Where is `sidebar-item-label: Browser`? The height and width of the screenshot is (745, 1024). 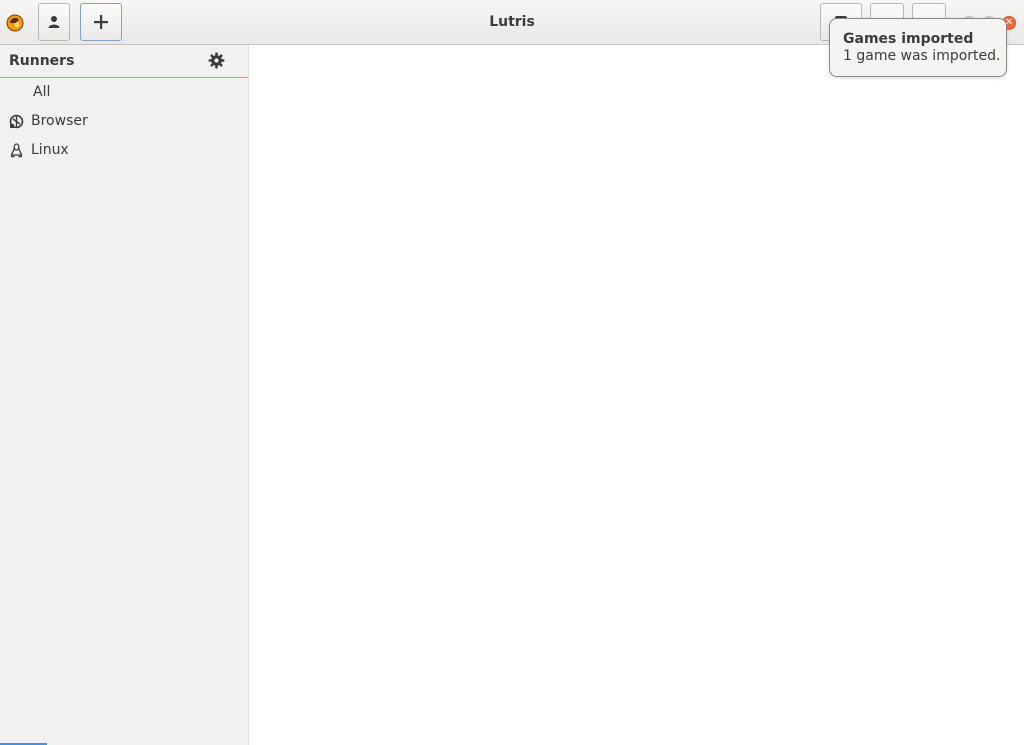
sidebar-item-label: Browser is located at coordinates (59, 121).